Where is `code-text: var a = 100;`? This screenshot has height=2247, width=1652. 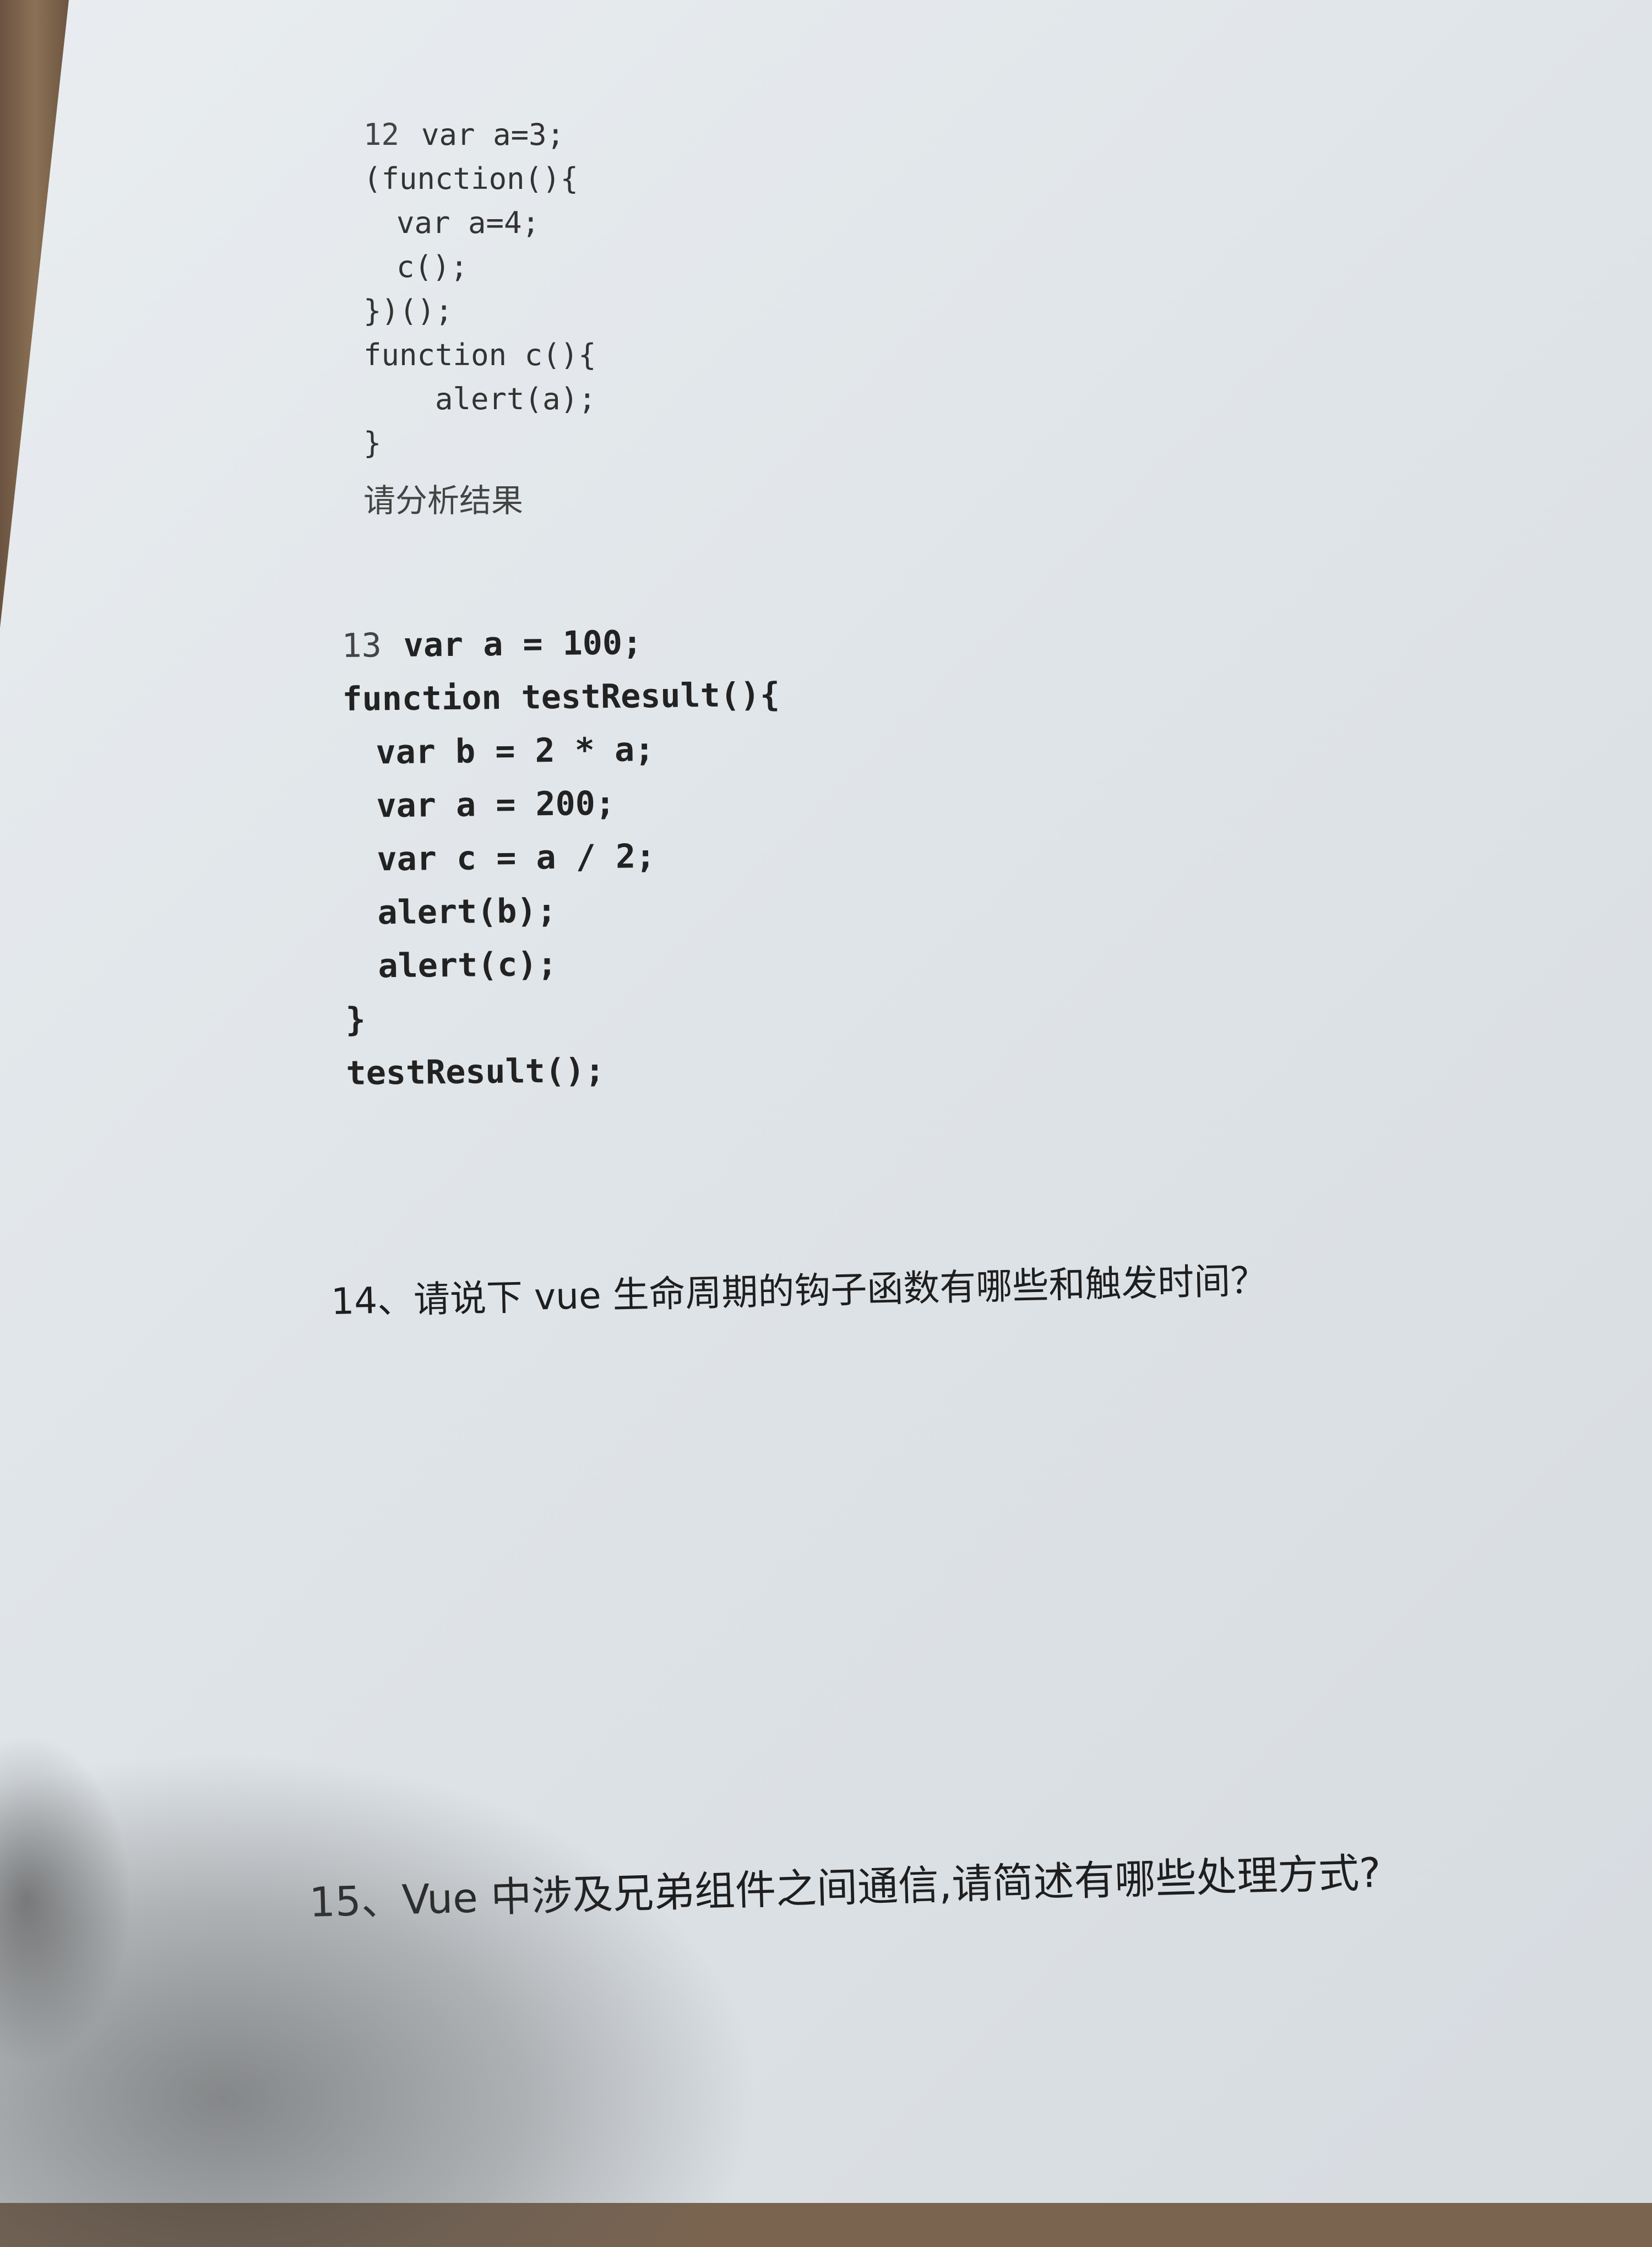 code-text: var a = 100; is located at coordinates (523, 644).